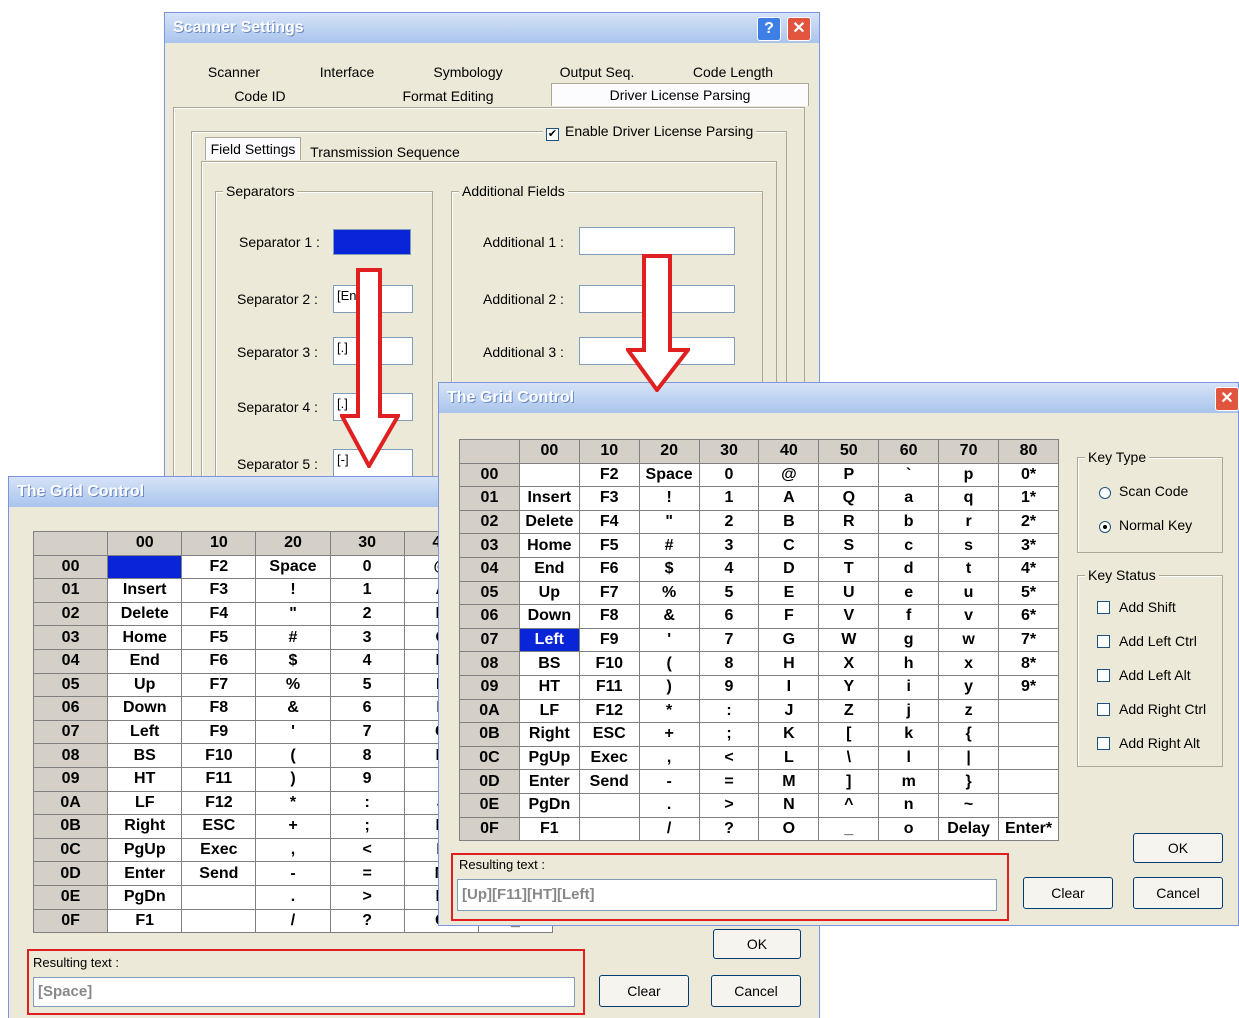 This screenshot has height=1018, width=1239. Describe the element at coordinates (367, 614) in the screenshot. I see `grid-cell: 2` at that location.